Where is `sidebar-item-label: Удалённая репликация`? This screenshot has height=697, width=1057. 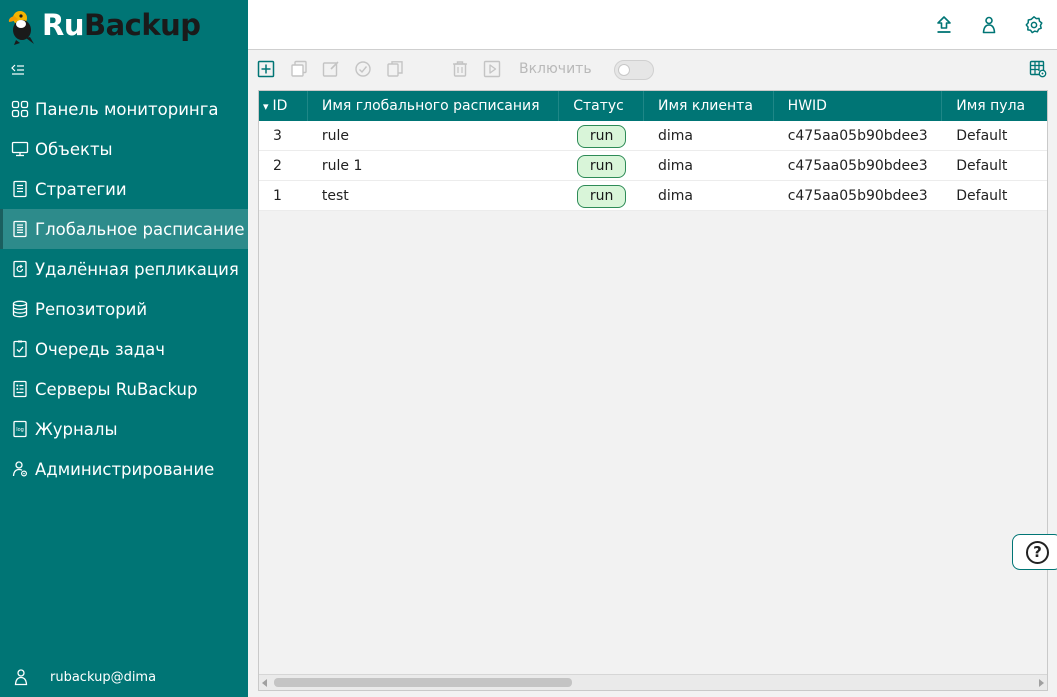
sidebar-item-label: Удалённая репликация is located at coordinates (137, 269).